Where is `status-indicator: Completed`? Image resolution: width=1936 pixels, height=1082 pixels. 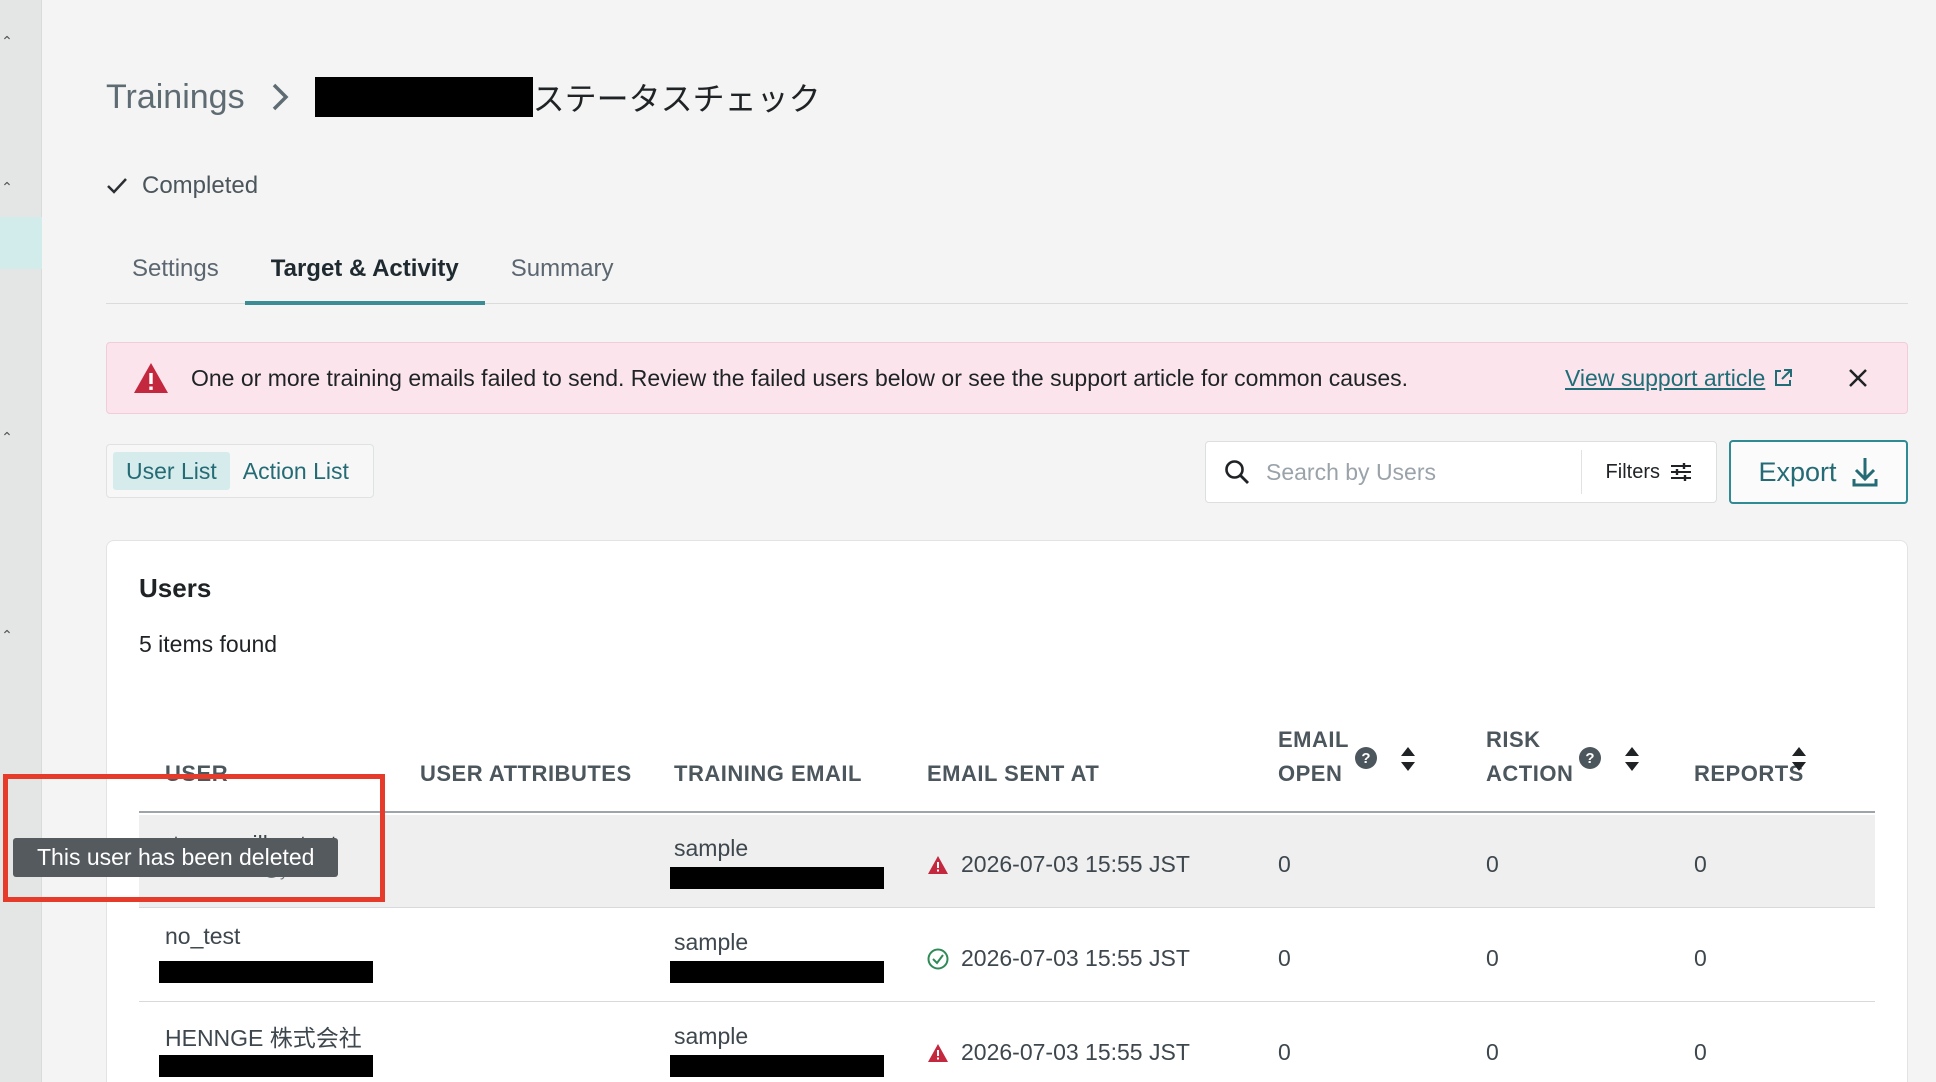
status-indicator: Completed is located at coordinates (182, 186).